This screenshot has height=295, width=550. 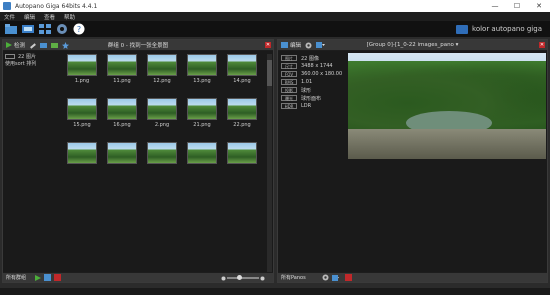 I want to click on settings-button, so click(x=61, y=29).